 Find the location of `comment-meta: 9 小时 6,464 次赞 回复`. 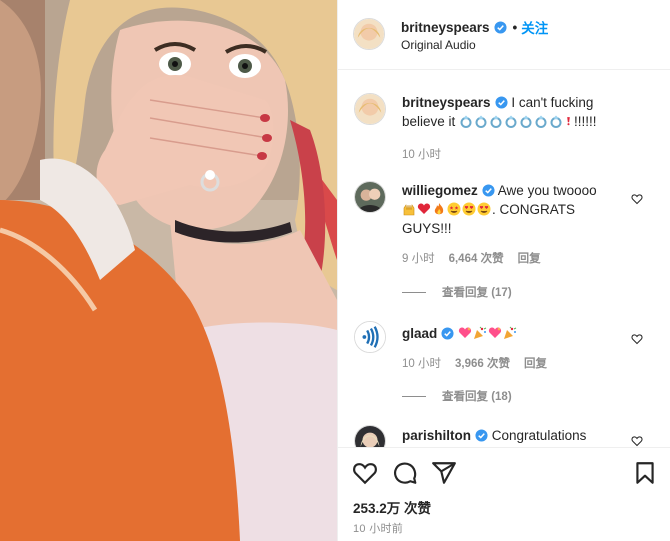

comment-meta: 9 小时 6,464 次赞 回复 is located at coordinates (471, 258).